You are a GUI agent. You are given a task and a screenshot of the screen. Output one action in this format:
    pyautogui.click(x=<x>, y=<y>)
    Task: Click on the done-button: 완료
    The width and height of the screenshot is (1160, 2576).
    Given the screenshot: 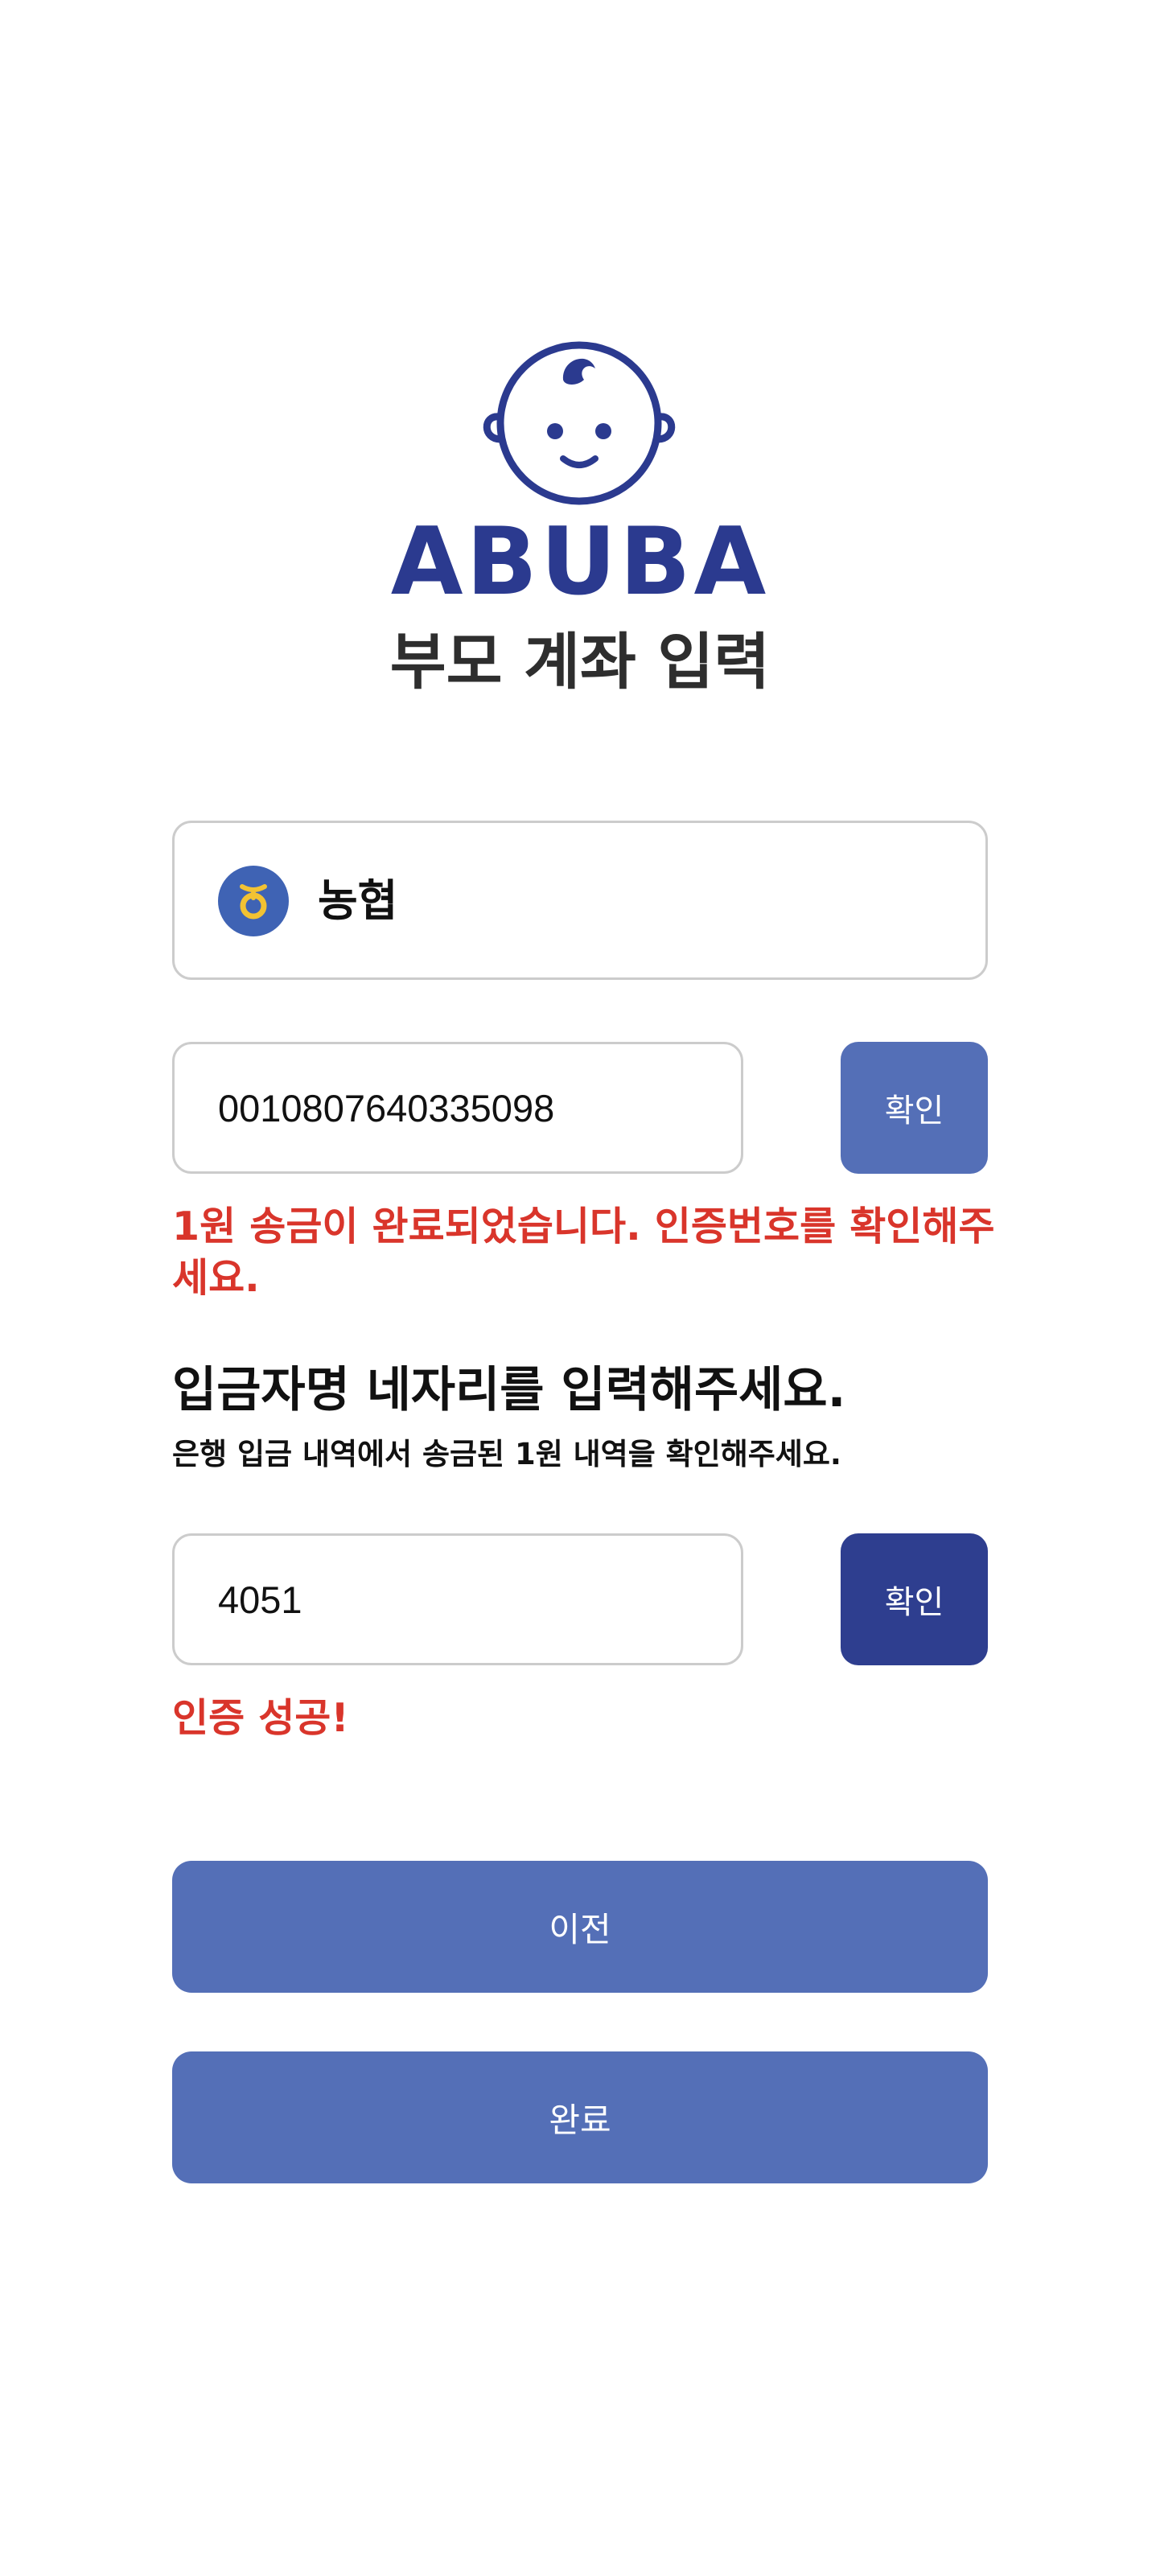 What is the action you would take?
    pyautogui.click(x=580, y=2117)
    